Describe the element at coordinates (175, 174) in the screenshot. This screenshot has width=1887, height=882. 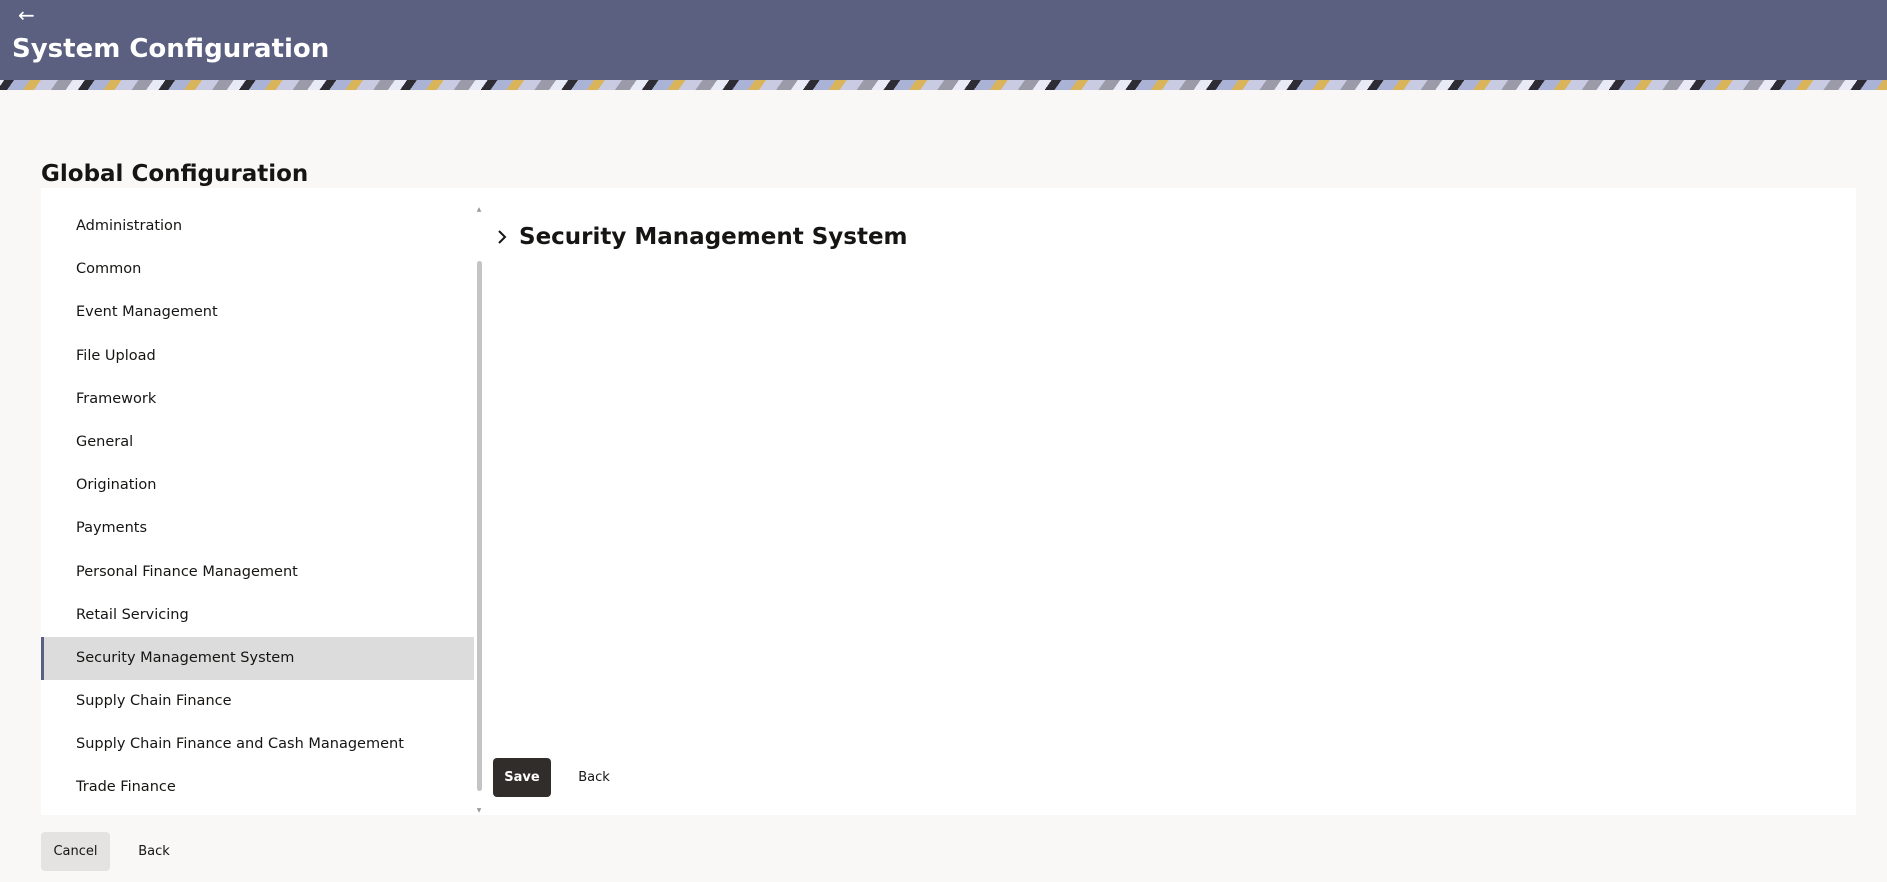
I see `section-title: Global Configuration` at that location.